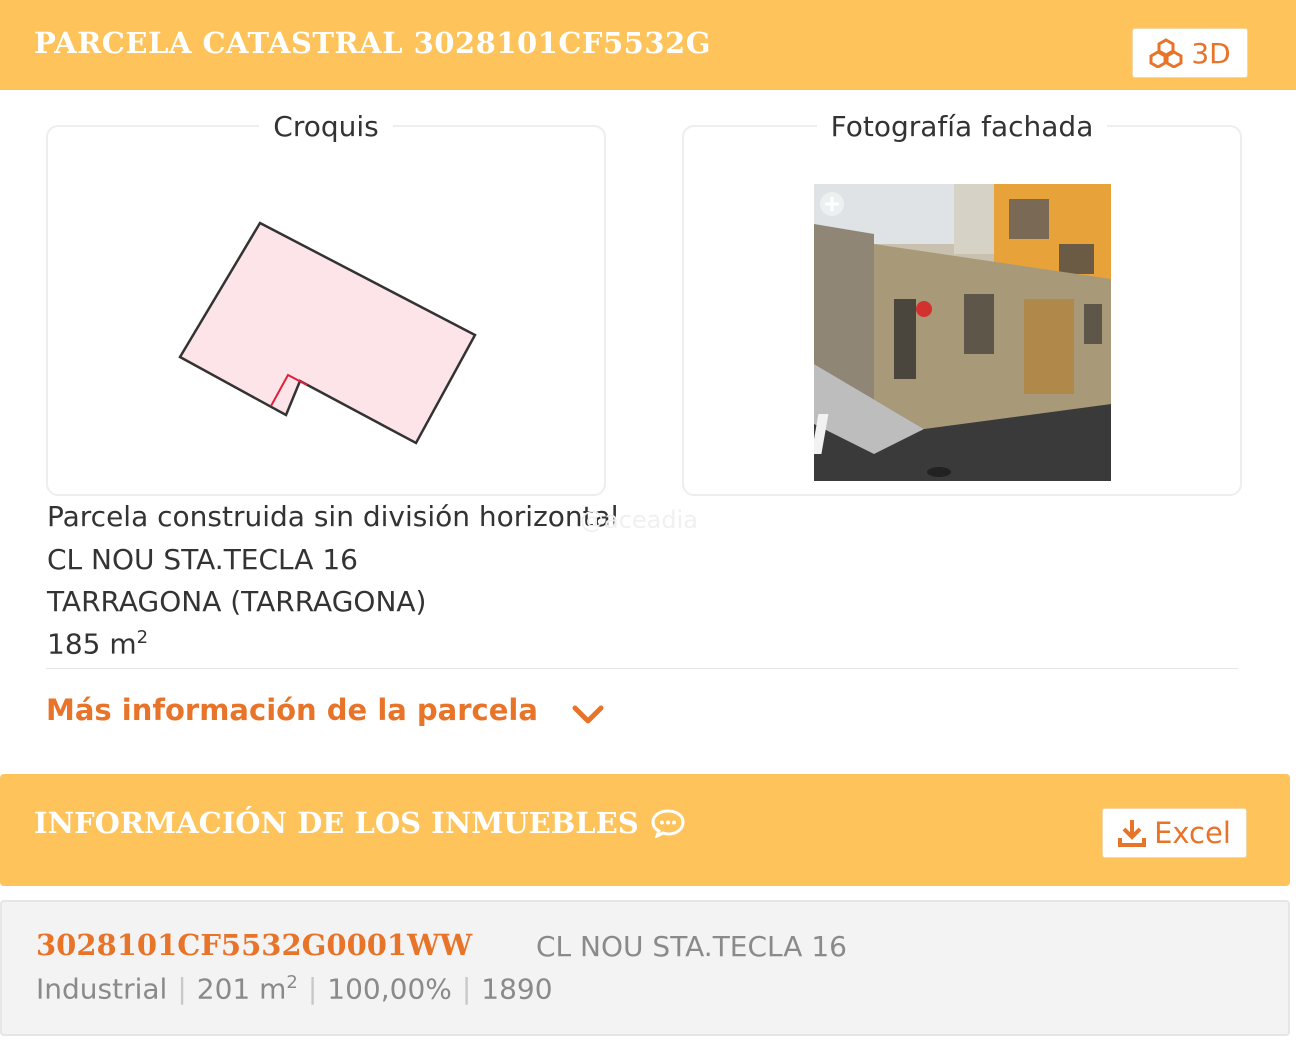  I want to click on more-info-label: Más información de la parcela, so click(292, 710).